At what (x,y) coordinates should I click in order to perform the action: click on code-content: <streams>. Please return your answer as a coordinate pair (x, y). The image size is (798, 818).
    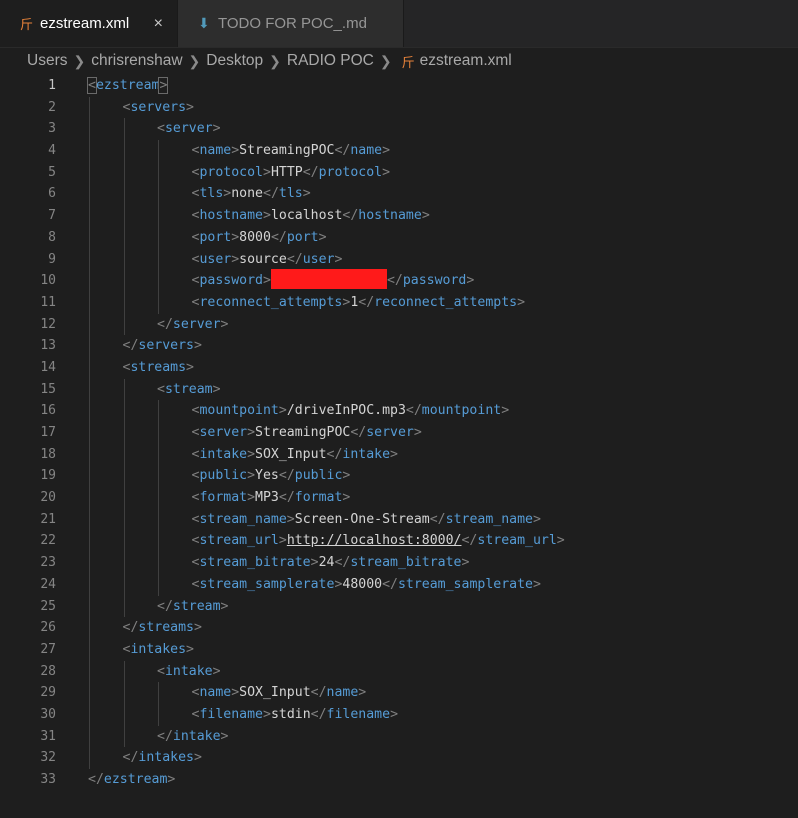
    Looking at the image, I should click on (158, 368).